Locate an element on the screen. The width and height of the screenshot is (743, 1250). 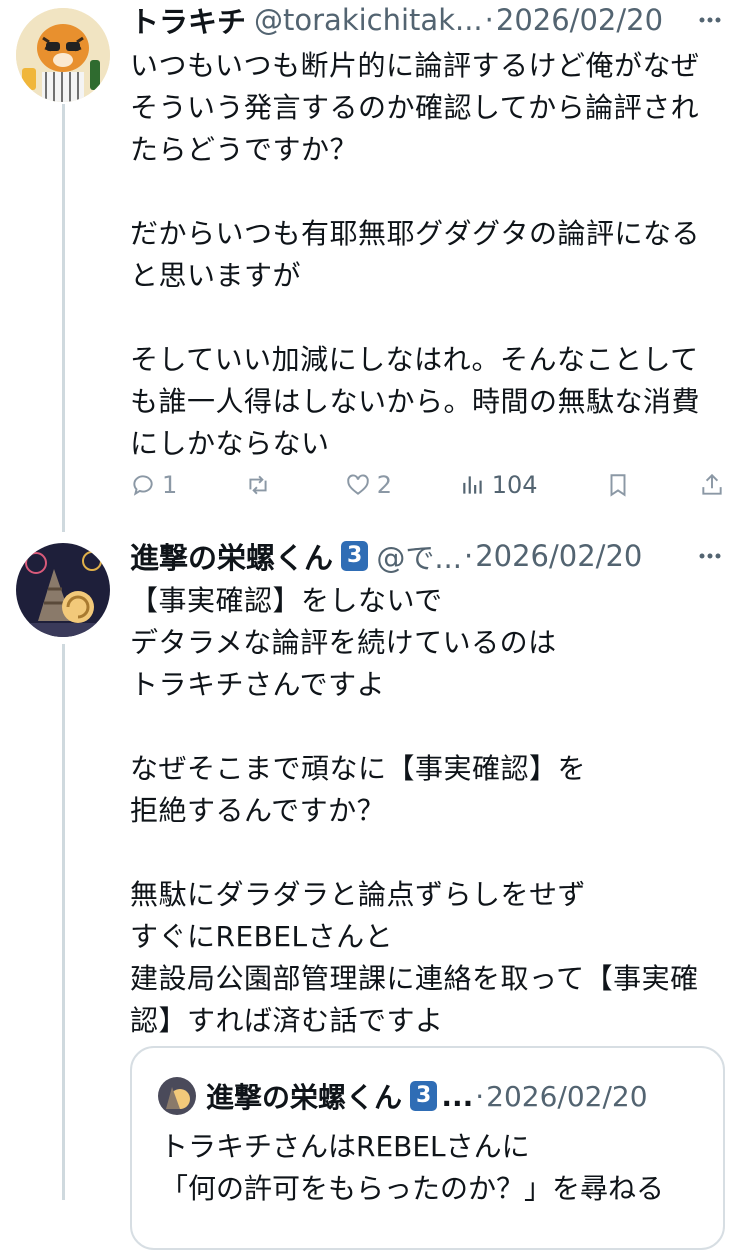
quoted-author-name: 進撃の栄螺くん is located at coordinates (304, 1097).